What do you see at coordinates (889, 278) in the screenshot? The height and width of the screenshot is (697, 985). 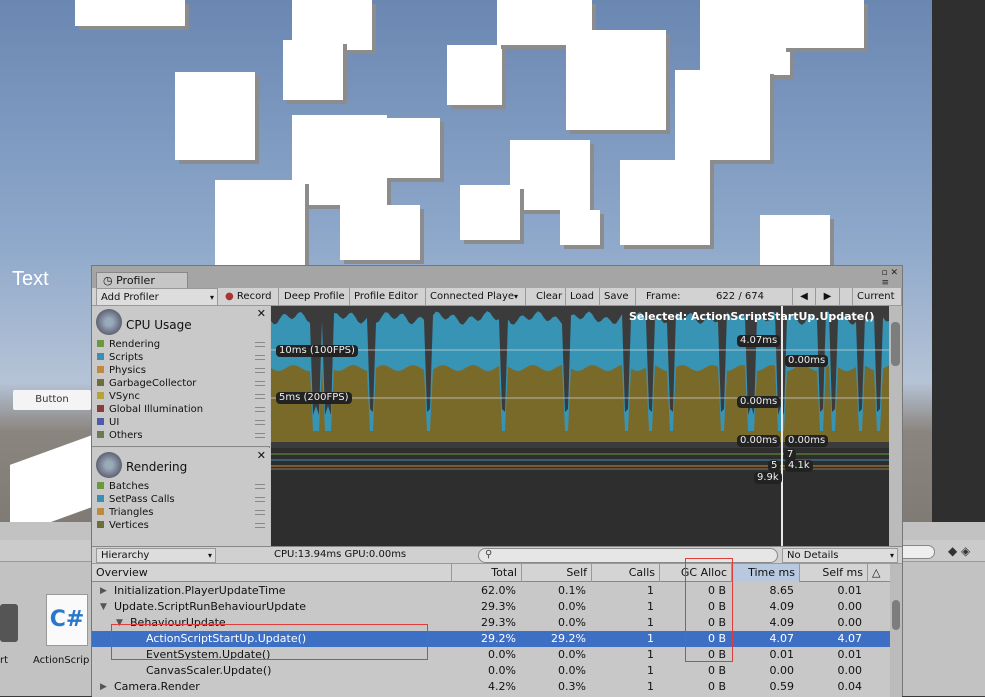 I see `window-controls: ▫ ✕ ≡` at bounding box center [889, 278].